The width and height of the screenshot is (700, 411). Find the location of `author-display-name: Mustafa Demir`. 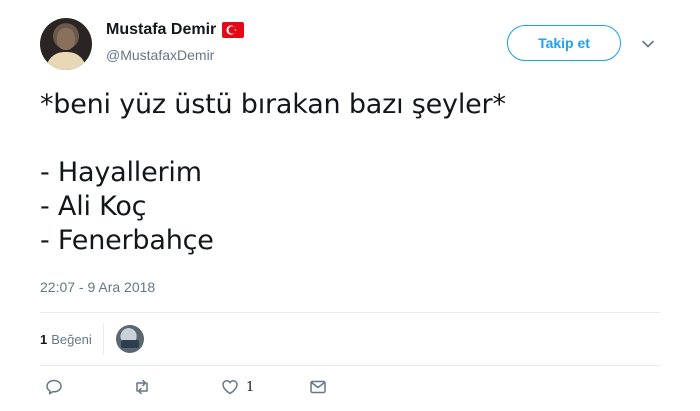

author-display-name: Mustafa Demir is located at coordinates (161, 30).